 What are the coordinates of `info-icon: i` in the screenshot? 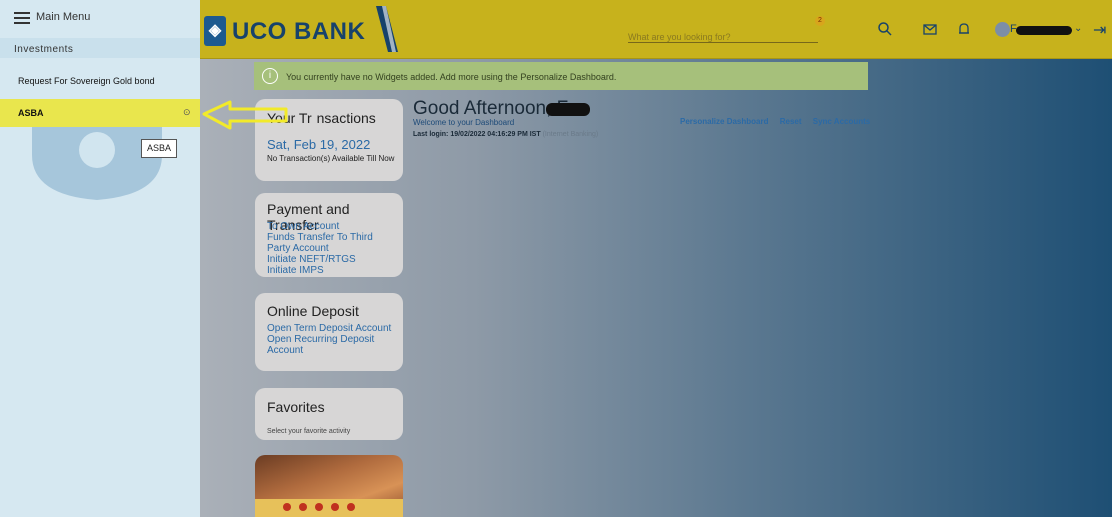 It's located at (270, 76).